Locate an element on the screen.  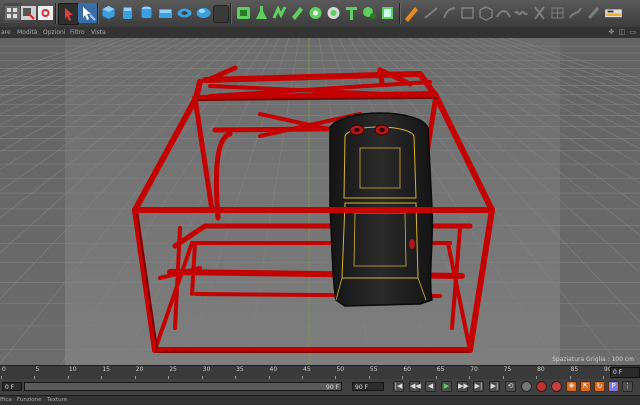
deformer-icon is located at coordinates (261, 13).